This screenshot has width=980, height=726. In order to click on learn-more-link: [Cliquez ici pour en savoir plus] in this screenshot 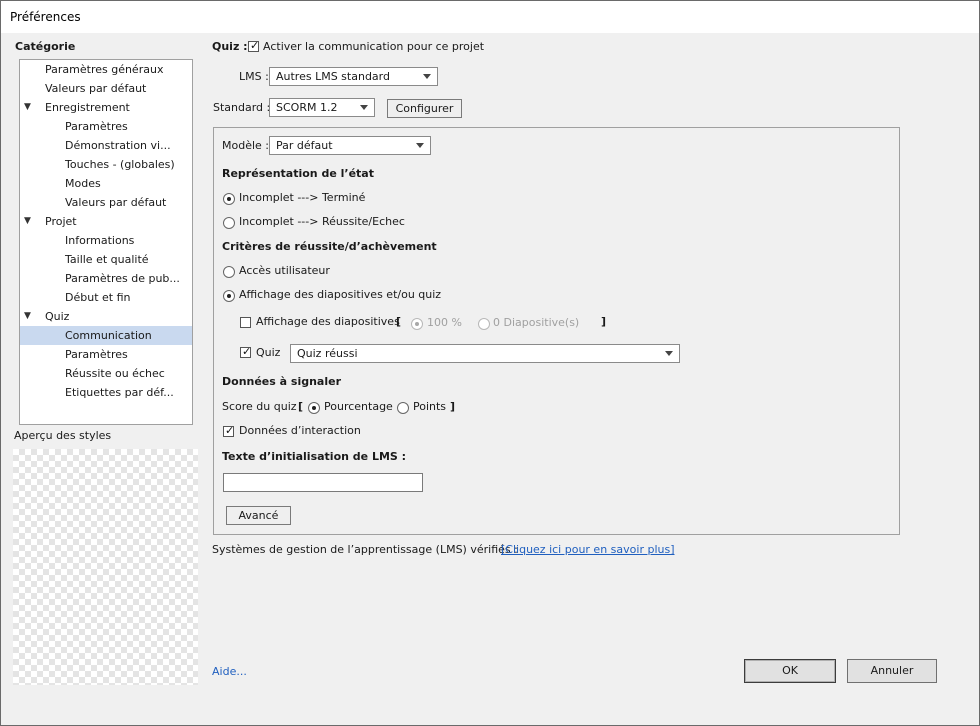, I will do `click(588, 550)`.